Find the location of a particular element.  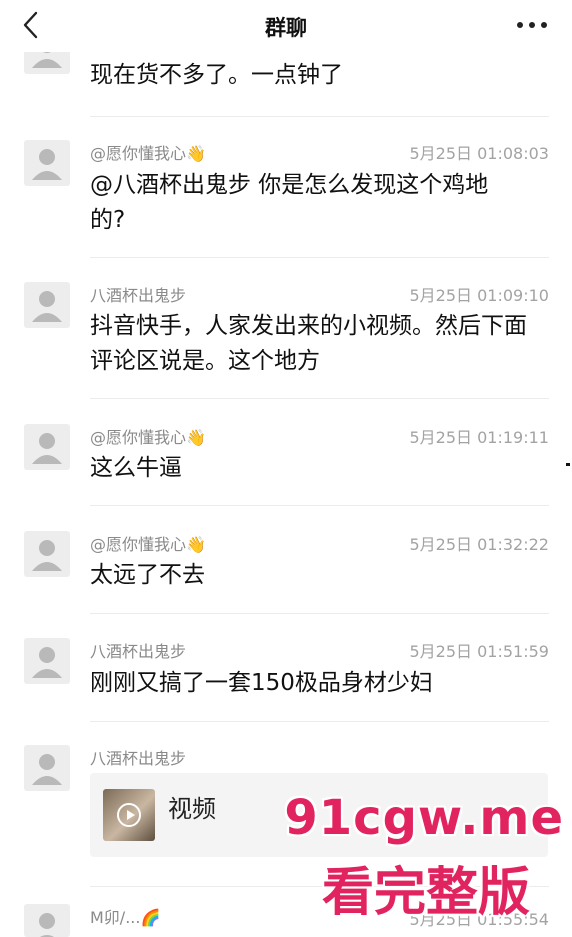

scroll-indicator is located at coordinates (568, 464).